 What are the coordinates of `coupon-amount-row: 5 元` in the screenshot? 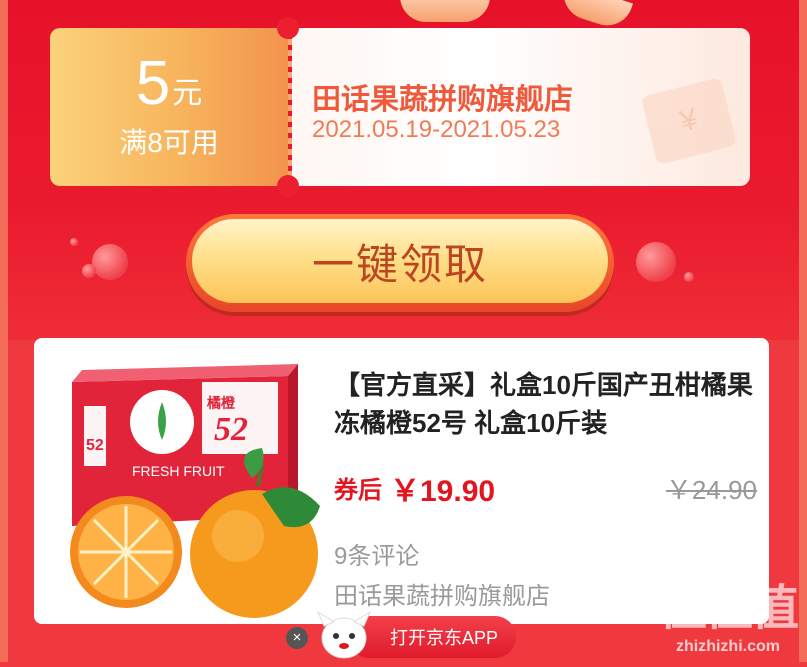 It's located at (169, 84).